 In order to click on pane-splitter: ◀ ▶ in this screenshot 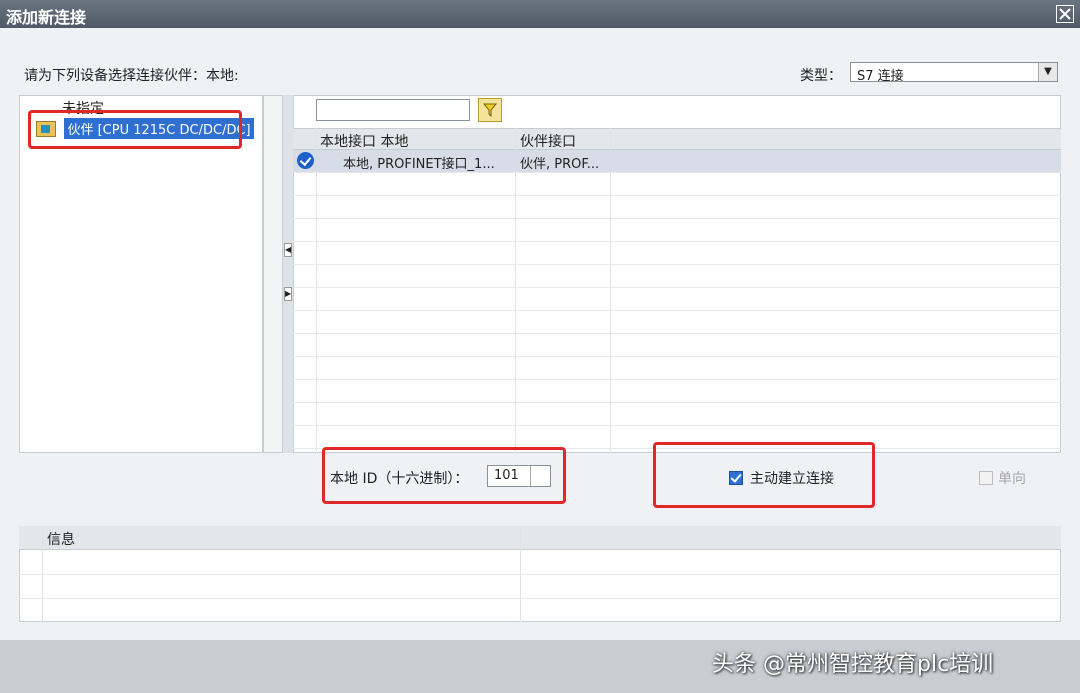, I will do `click(288, 274)`.